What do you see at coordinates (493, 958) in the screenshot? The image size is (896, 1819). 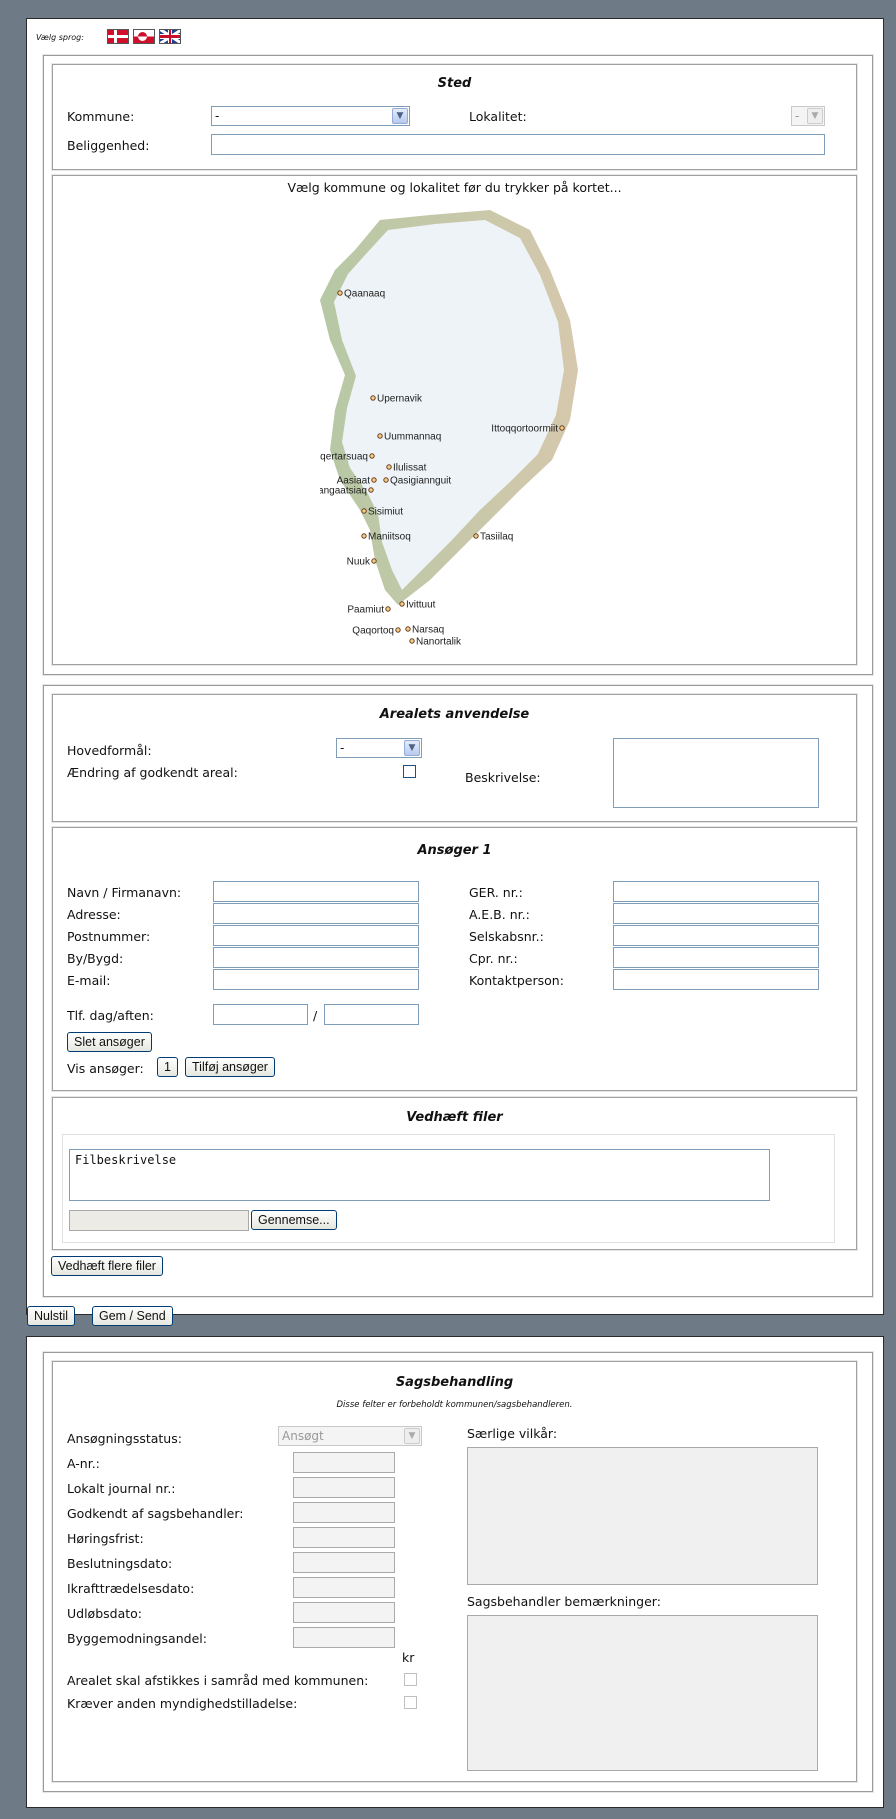 I see `applicant-field-label: Cpr. nr.:` at bounding box center [493, 958].